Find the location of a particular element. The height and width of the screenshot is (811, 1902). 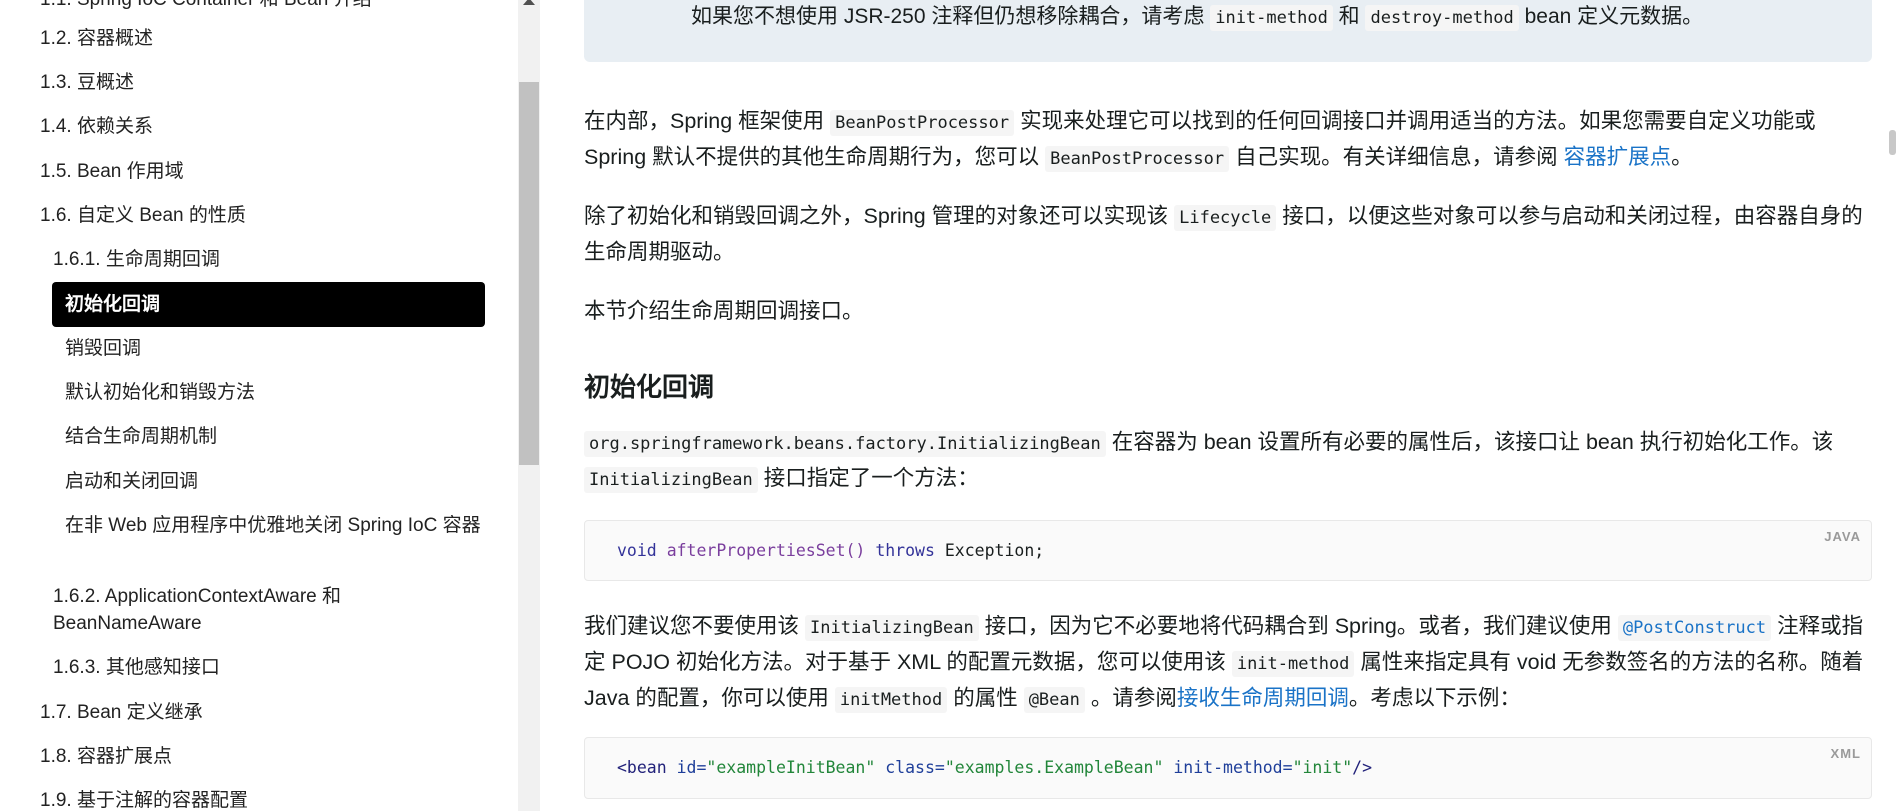

section-heading-init-callback: 初始化回调 is located at coordinates (649, 387).